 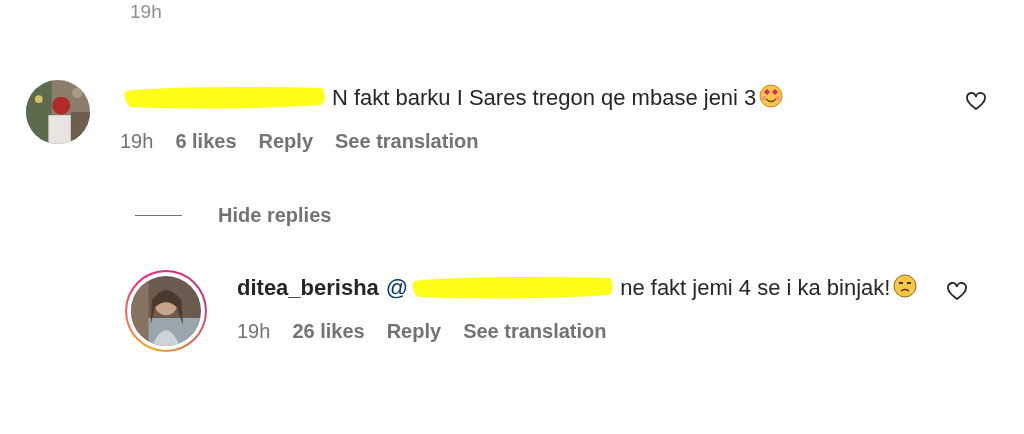 I want to click on comment-text: N fakt barku I Sares tregon qe mbase jeni 3, so click(x=533, y=98).